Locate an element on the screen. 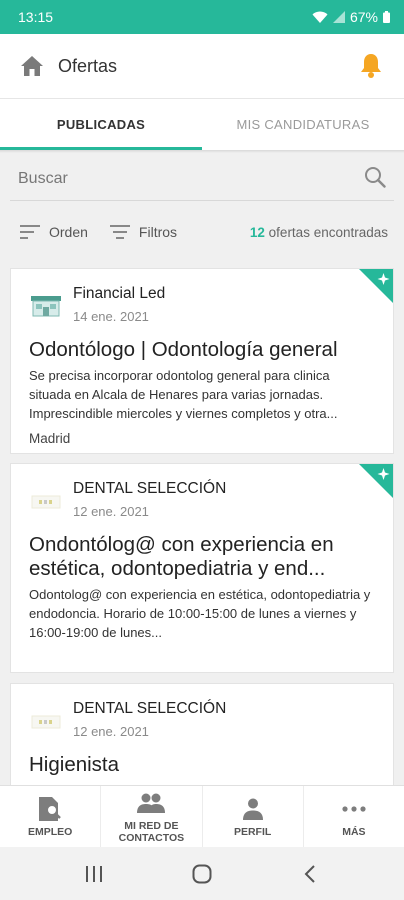 This screenshot has width=404, height=900. filter-row: Orden Filtros 12 ofertas encontradas is located at coordinates (202, 232).